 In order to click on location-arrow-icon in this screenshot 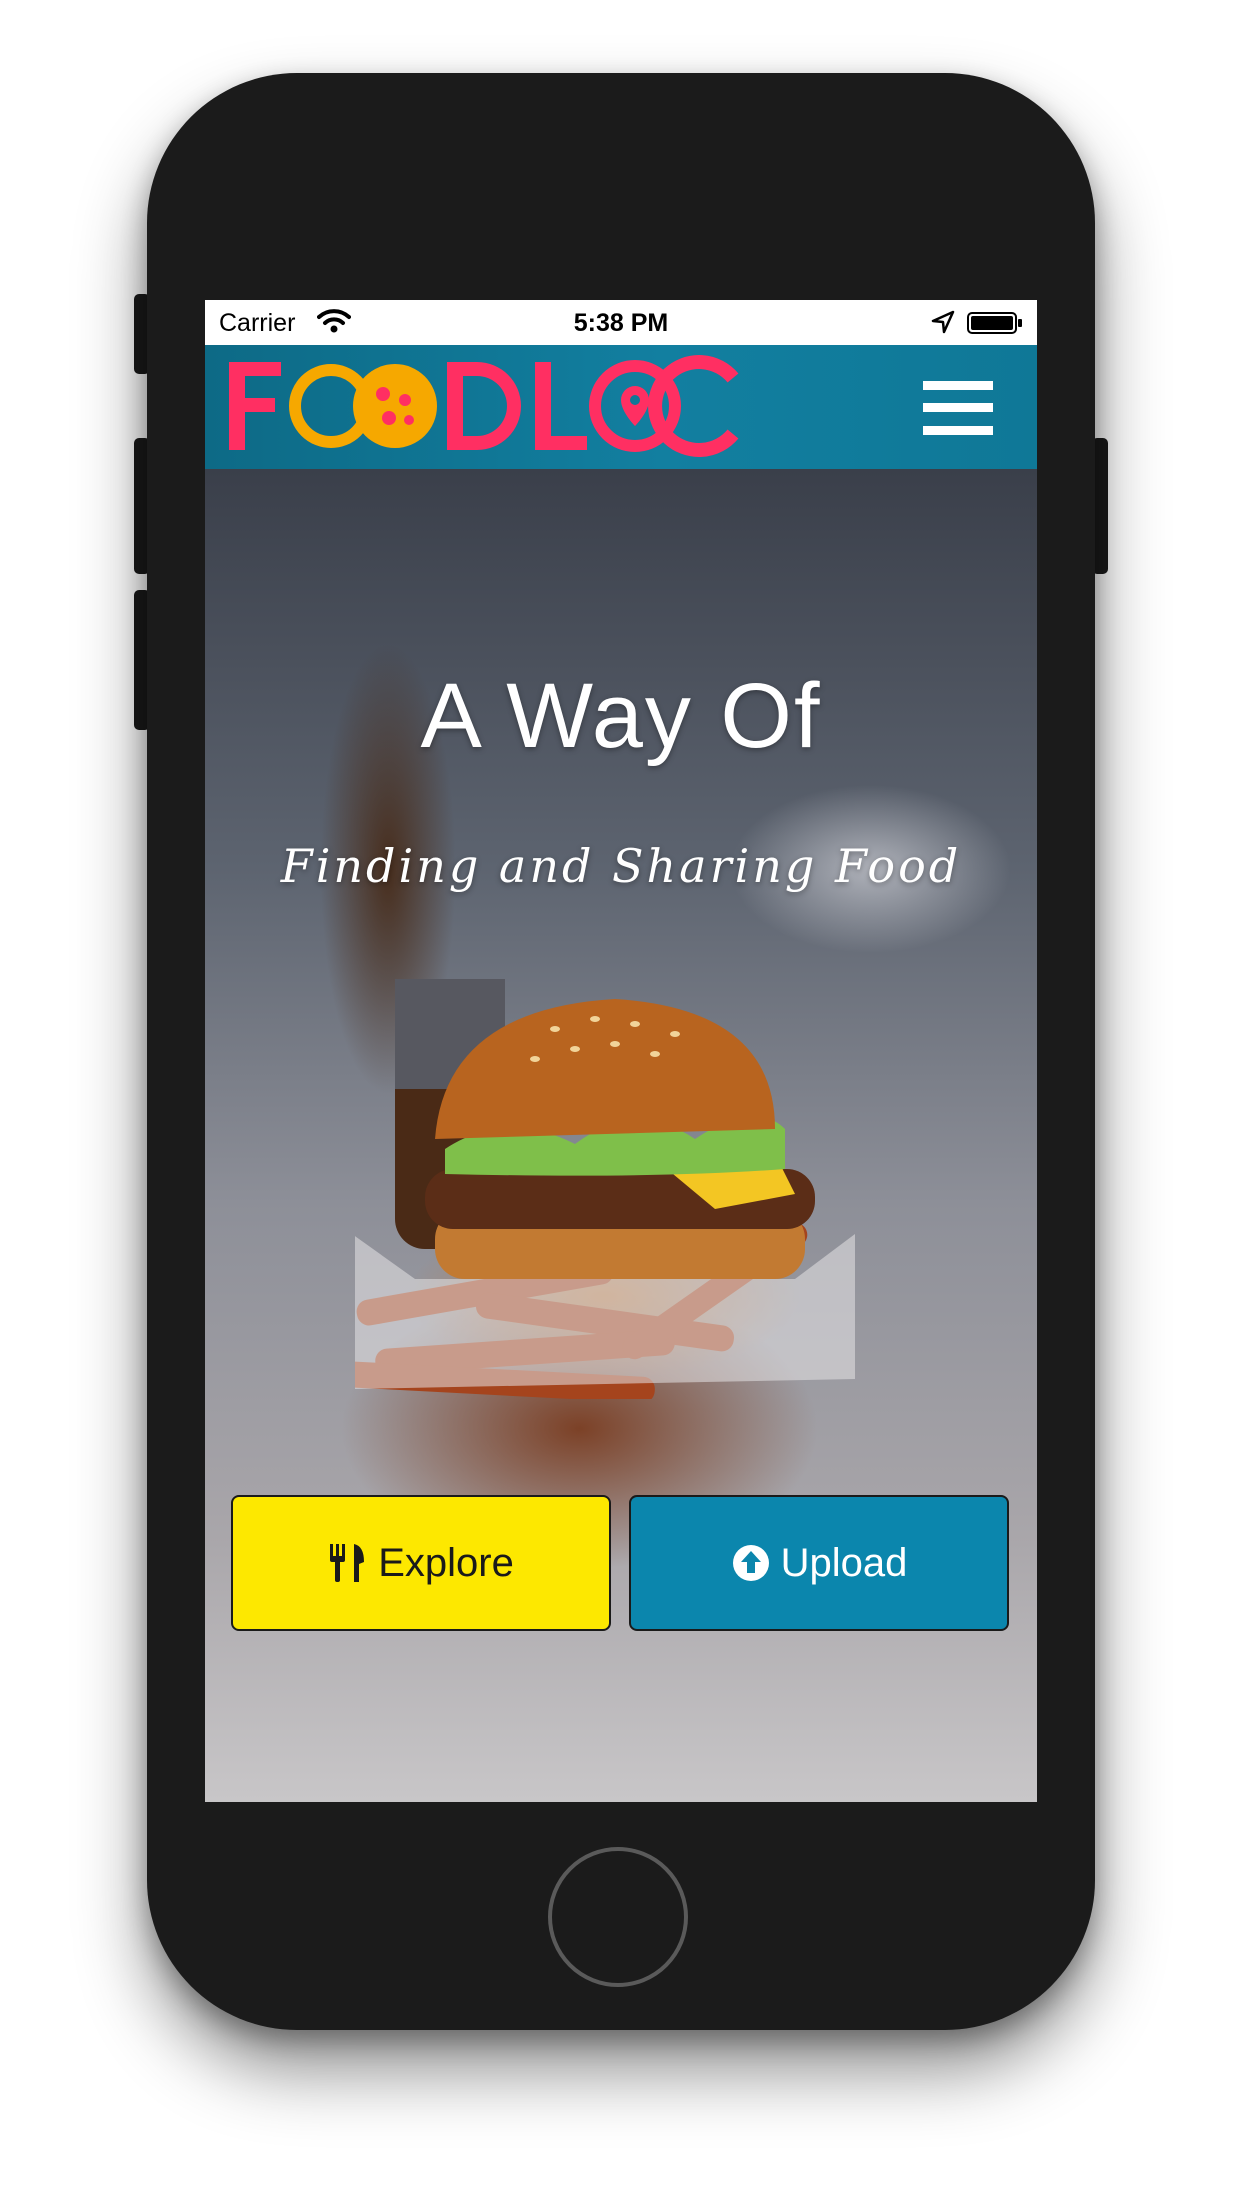, I will do `click(943, 322)`.